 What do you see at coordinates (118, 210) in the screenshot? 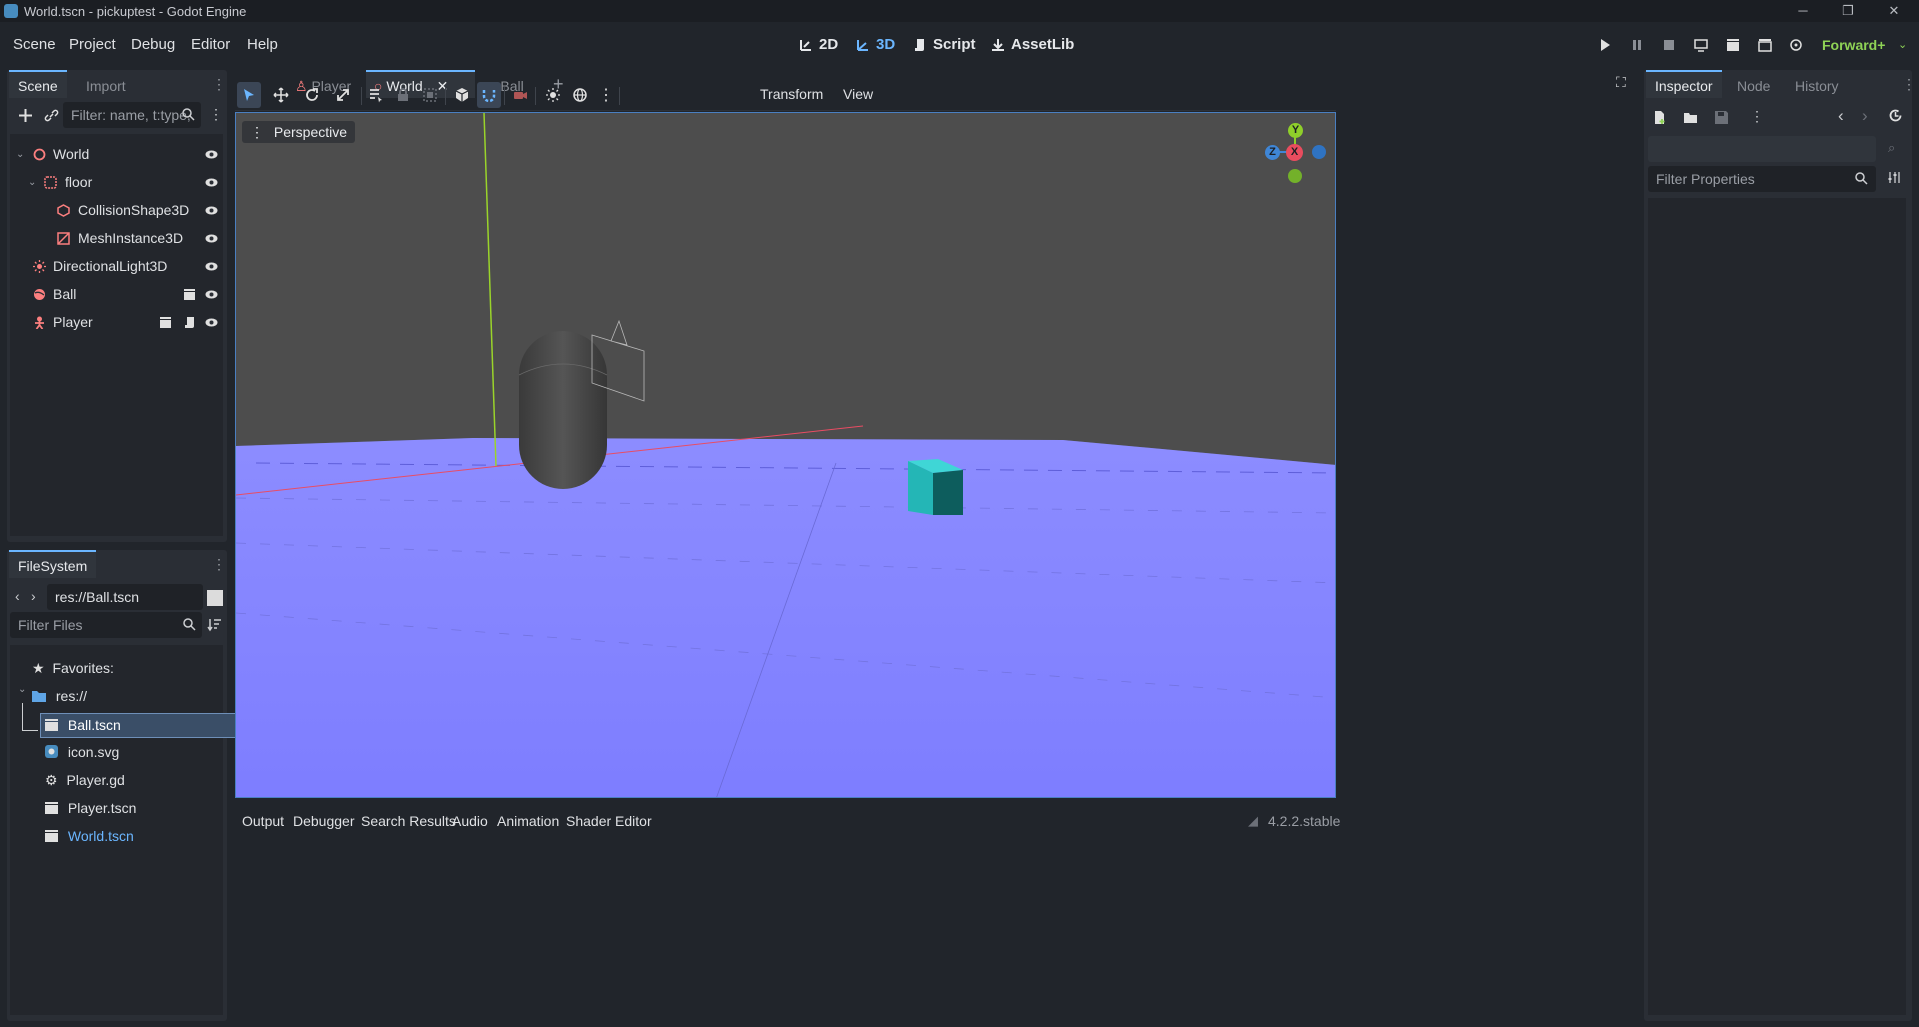
I see `tree-row-collisionshape3d: CollisionShape3D` at bounding box center [118, 210].